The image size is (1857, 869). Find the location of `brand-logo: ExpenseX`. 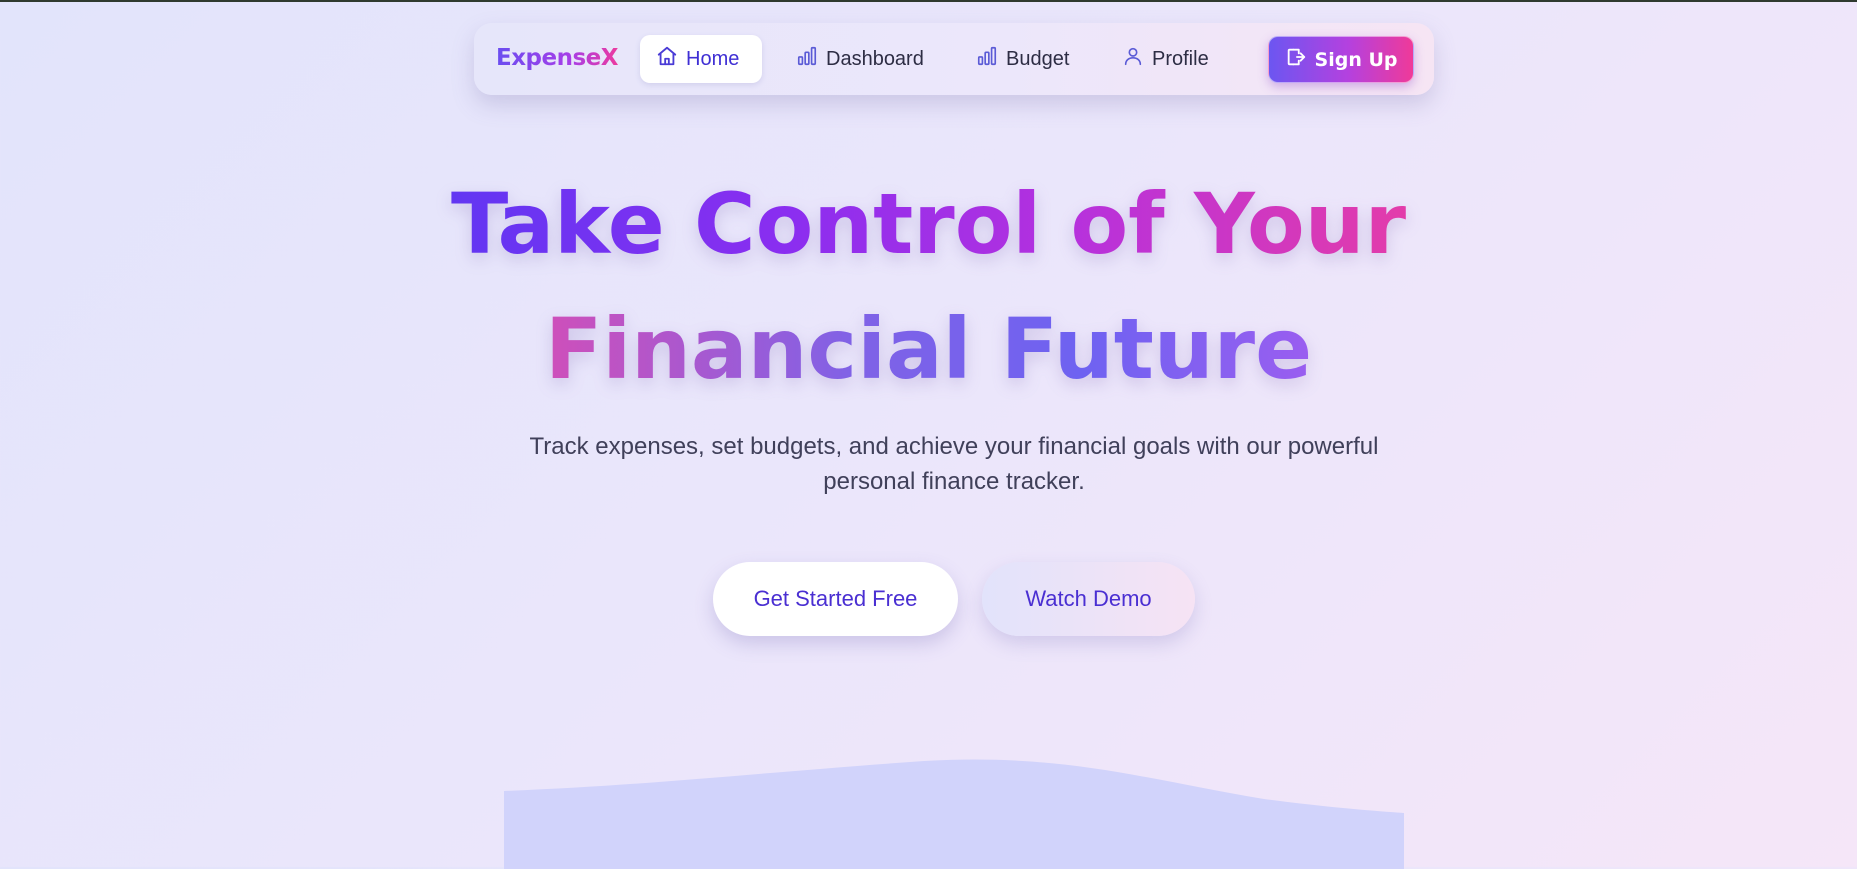

brand-logo: ExpenseX is located at coordinates (557, 58).